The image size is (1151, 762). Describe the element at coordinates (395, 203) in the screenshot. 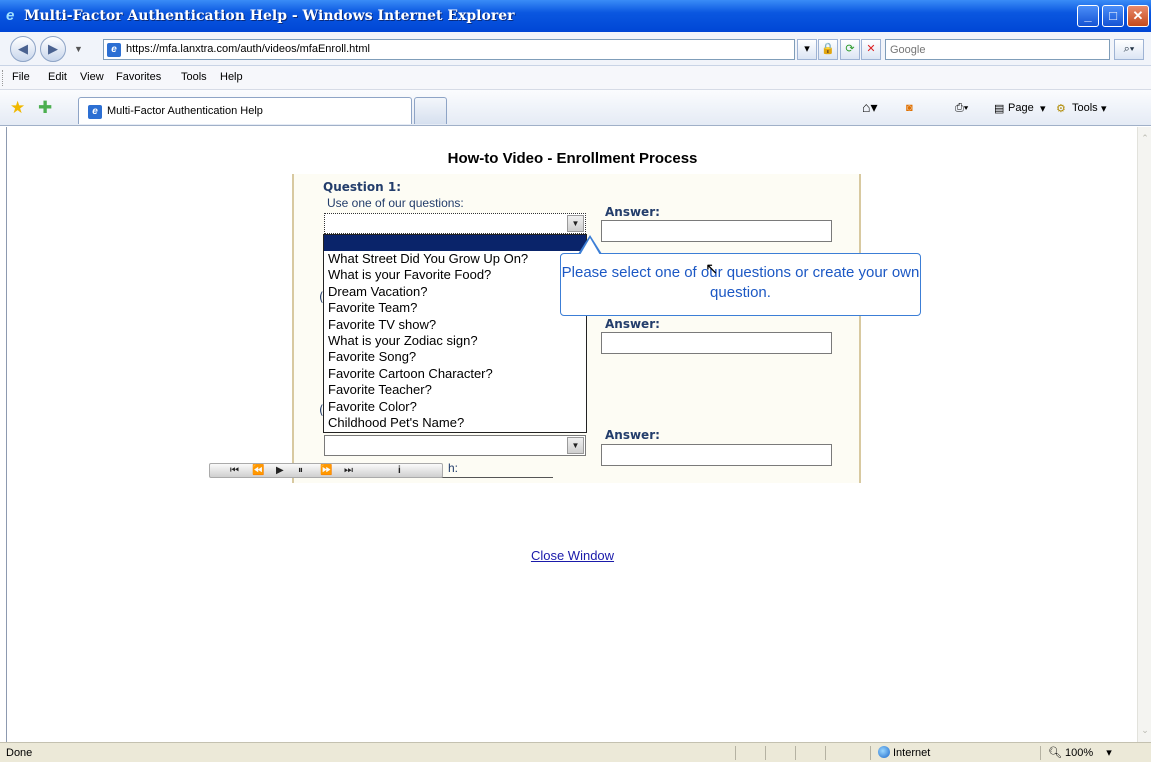

I see `question1-sub-label: Use one of our questions:` at that location.